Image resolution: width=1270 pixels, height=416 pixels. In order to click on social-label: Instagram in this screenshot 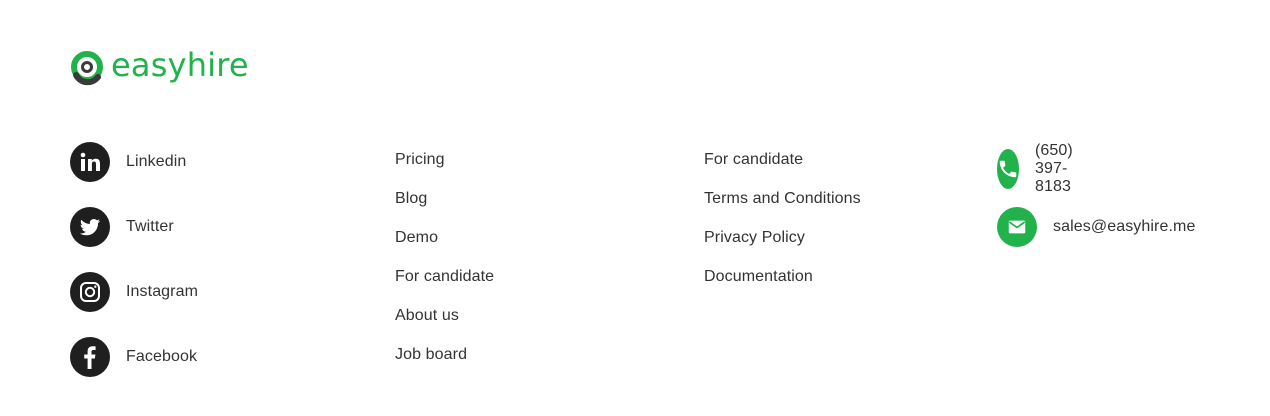, I will do `click(162, 291)`.